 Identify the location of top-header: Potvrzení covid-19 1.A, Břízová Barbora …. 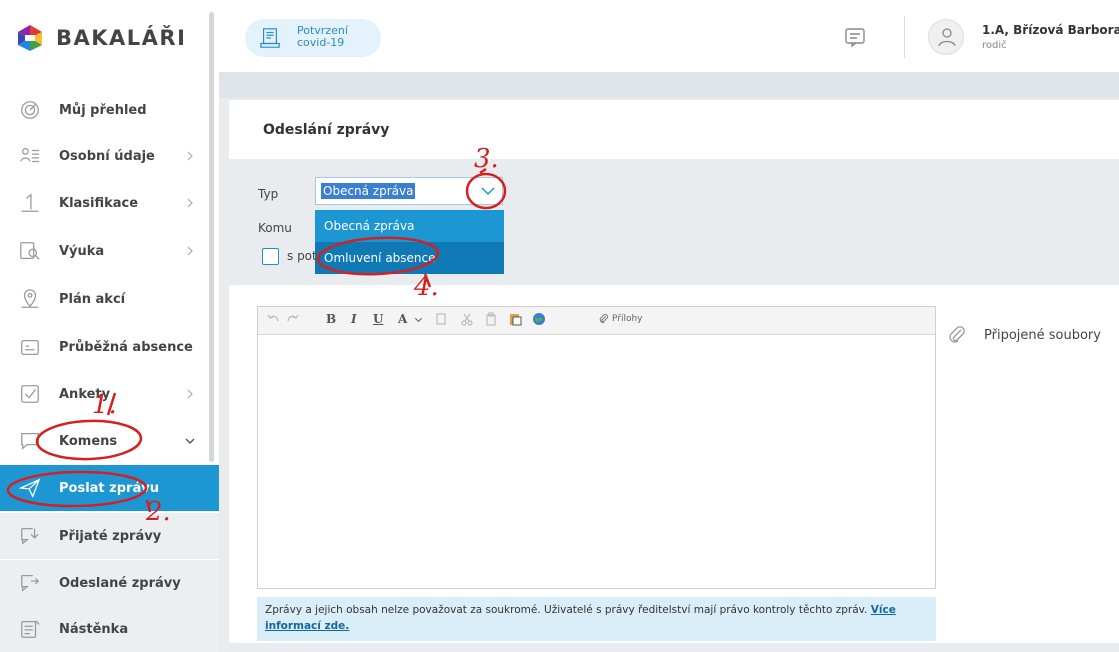
(669, 36).